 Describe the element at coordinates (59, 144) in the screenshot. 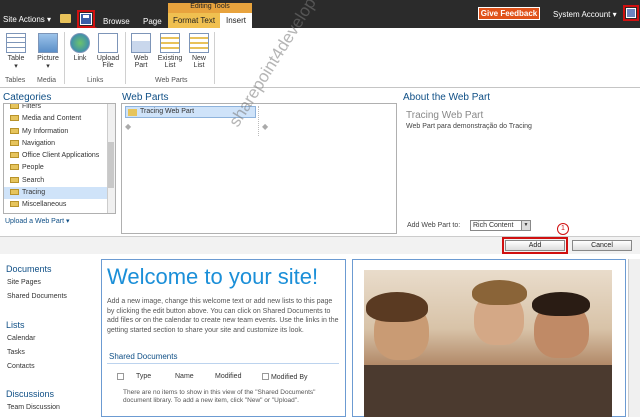

I see `list-item: Navigation` at that location.